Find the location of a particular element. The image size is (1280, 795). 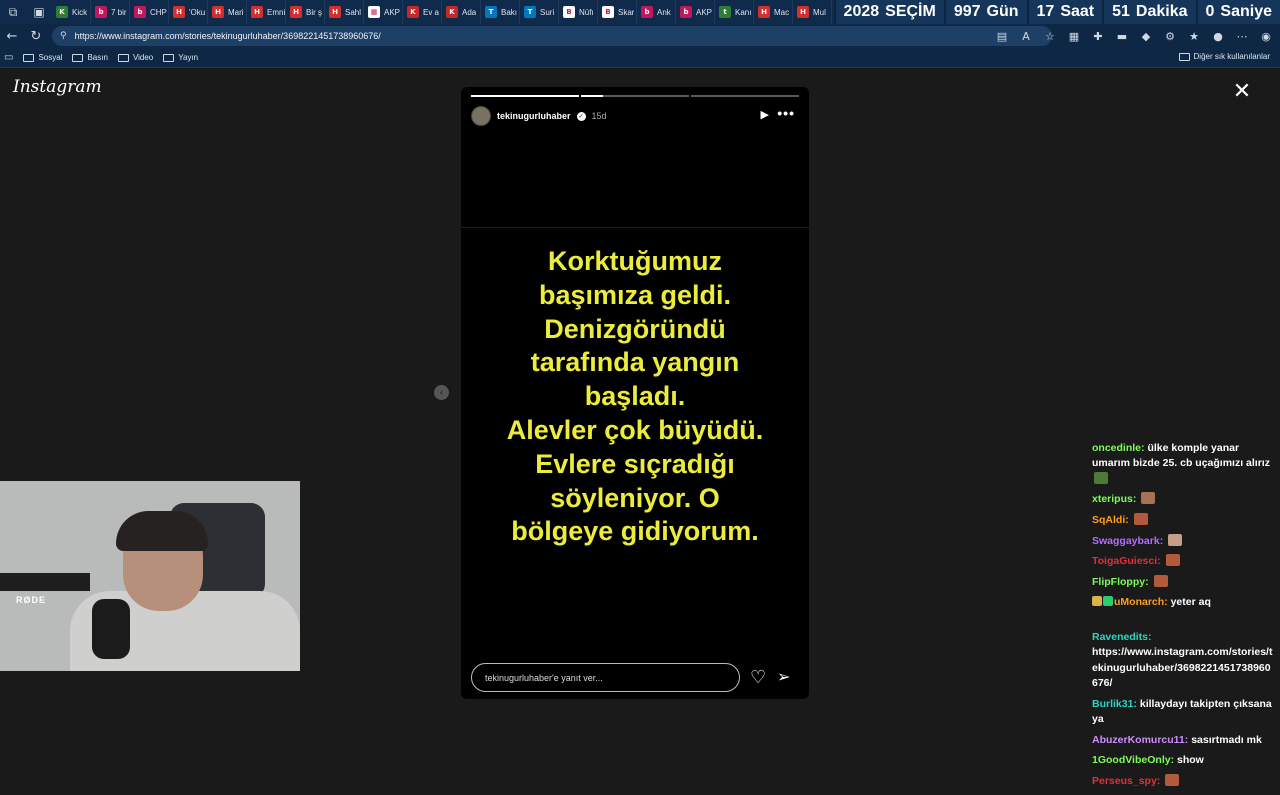

browser-tab: KKick is located at coordinates (71, 12).